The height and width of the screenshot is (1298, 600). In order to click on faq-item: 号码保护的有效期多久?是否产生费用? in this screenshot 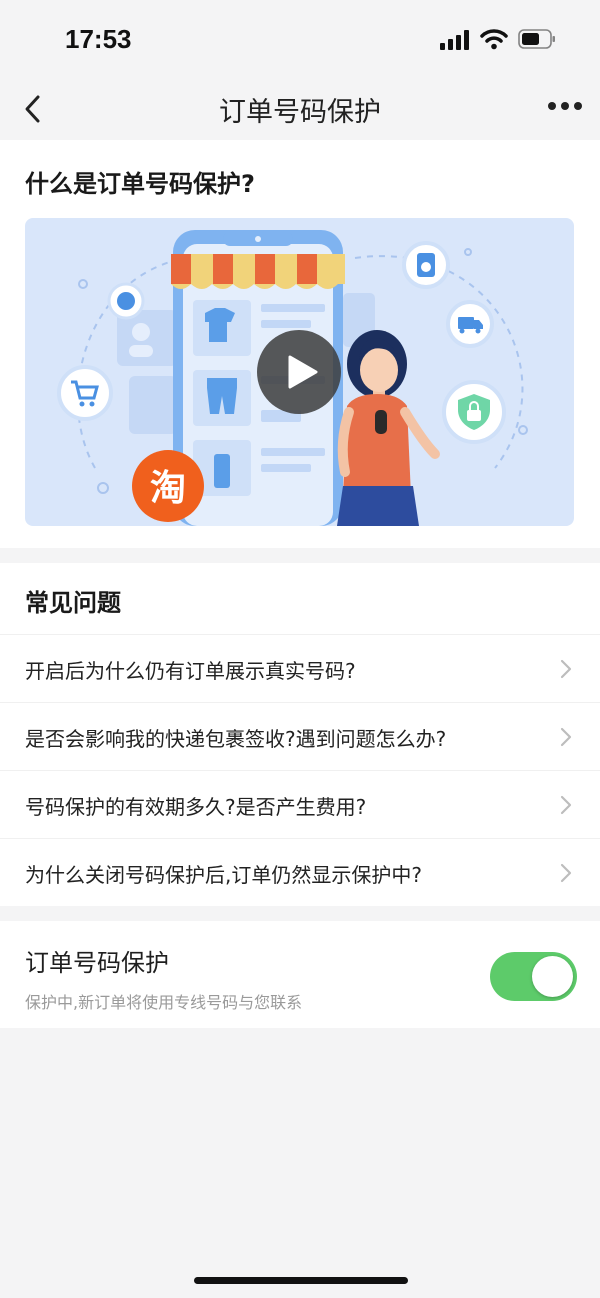, I will do `click(300, 804)`.